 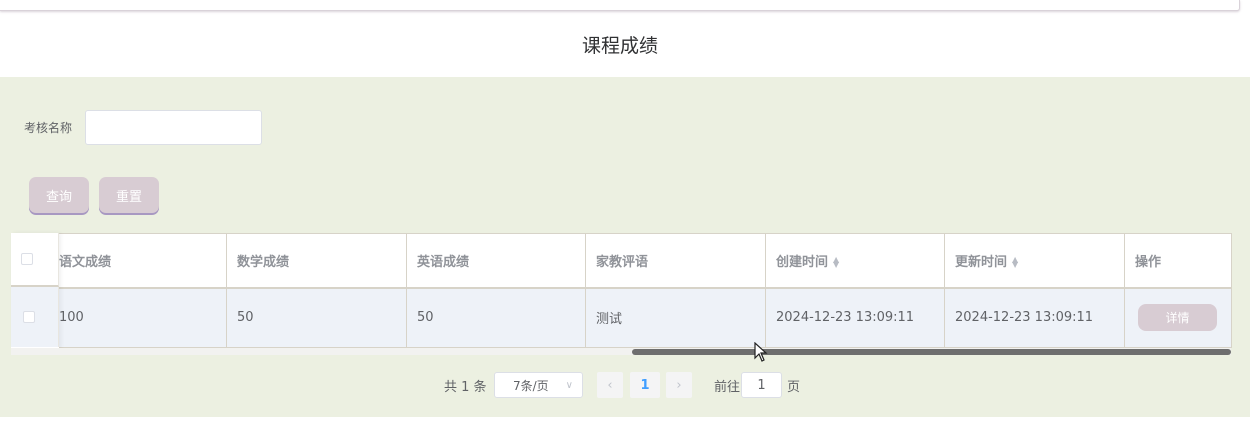 I want to click on cell-tutor-comment: 测试, so click(x=675, y=317).